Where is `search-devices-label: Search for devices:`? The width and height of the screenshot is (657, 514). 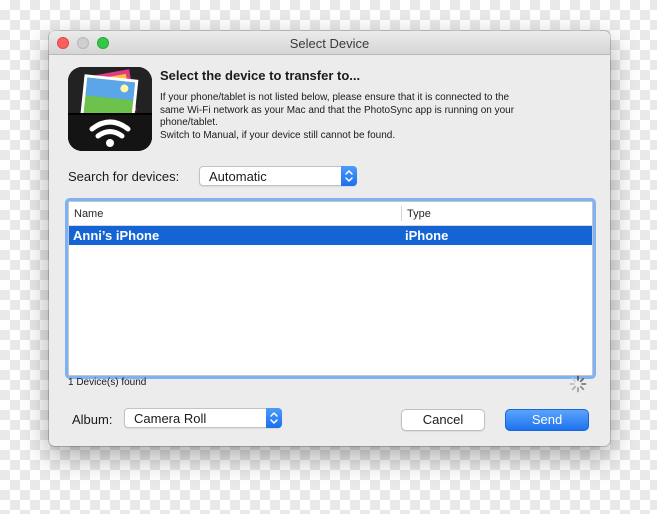 search-devices-label: Search for devices: is located at coordinates (124, 176).